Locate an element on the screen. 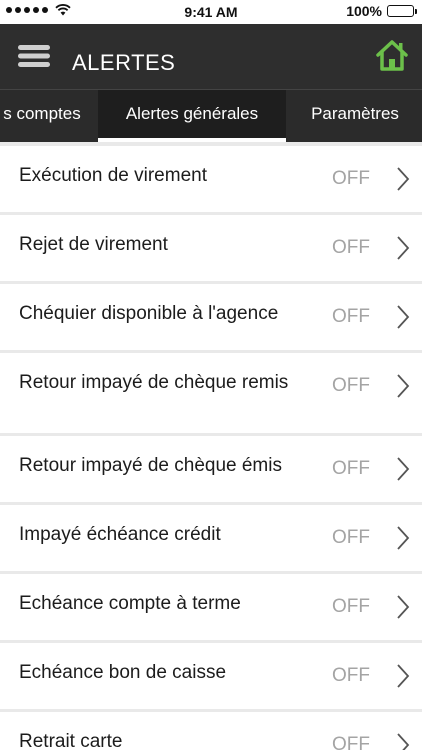 The width and height of the screenshot is (422, 750). alert-label: Impayé échéance crédit is located at coordinates (120, 534).